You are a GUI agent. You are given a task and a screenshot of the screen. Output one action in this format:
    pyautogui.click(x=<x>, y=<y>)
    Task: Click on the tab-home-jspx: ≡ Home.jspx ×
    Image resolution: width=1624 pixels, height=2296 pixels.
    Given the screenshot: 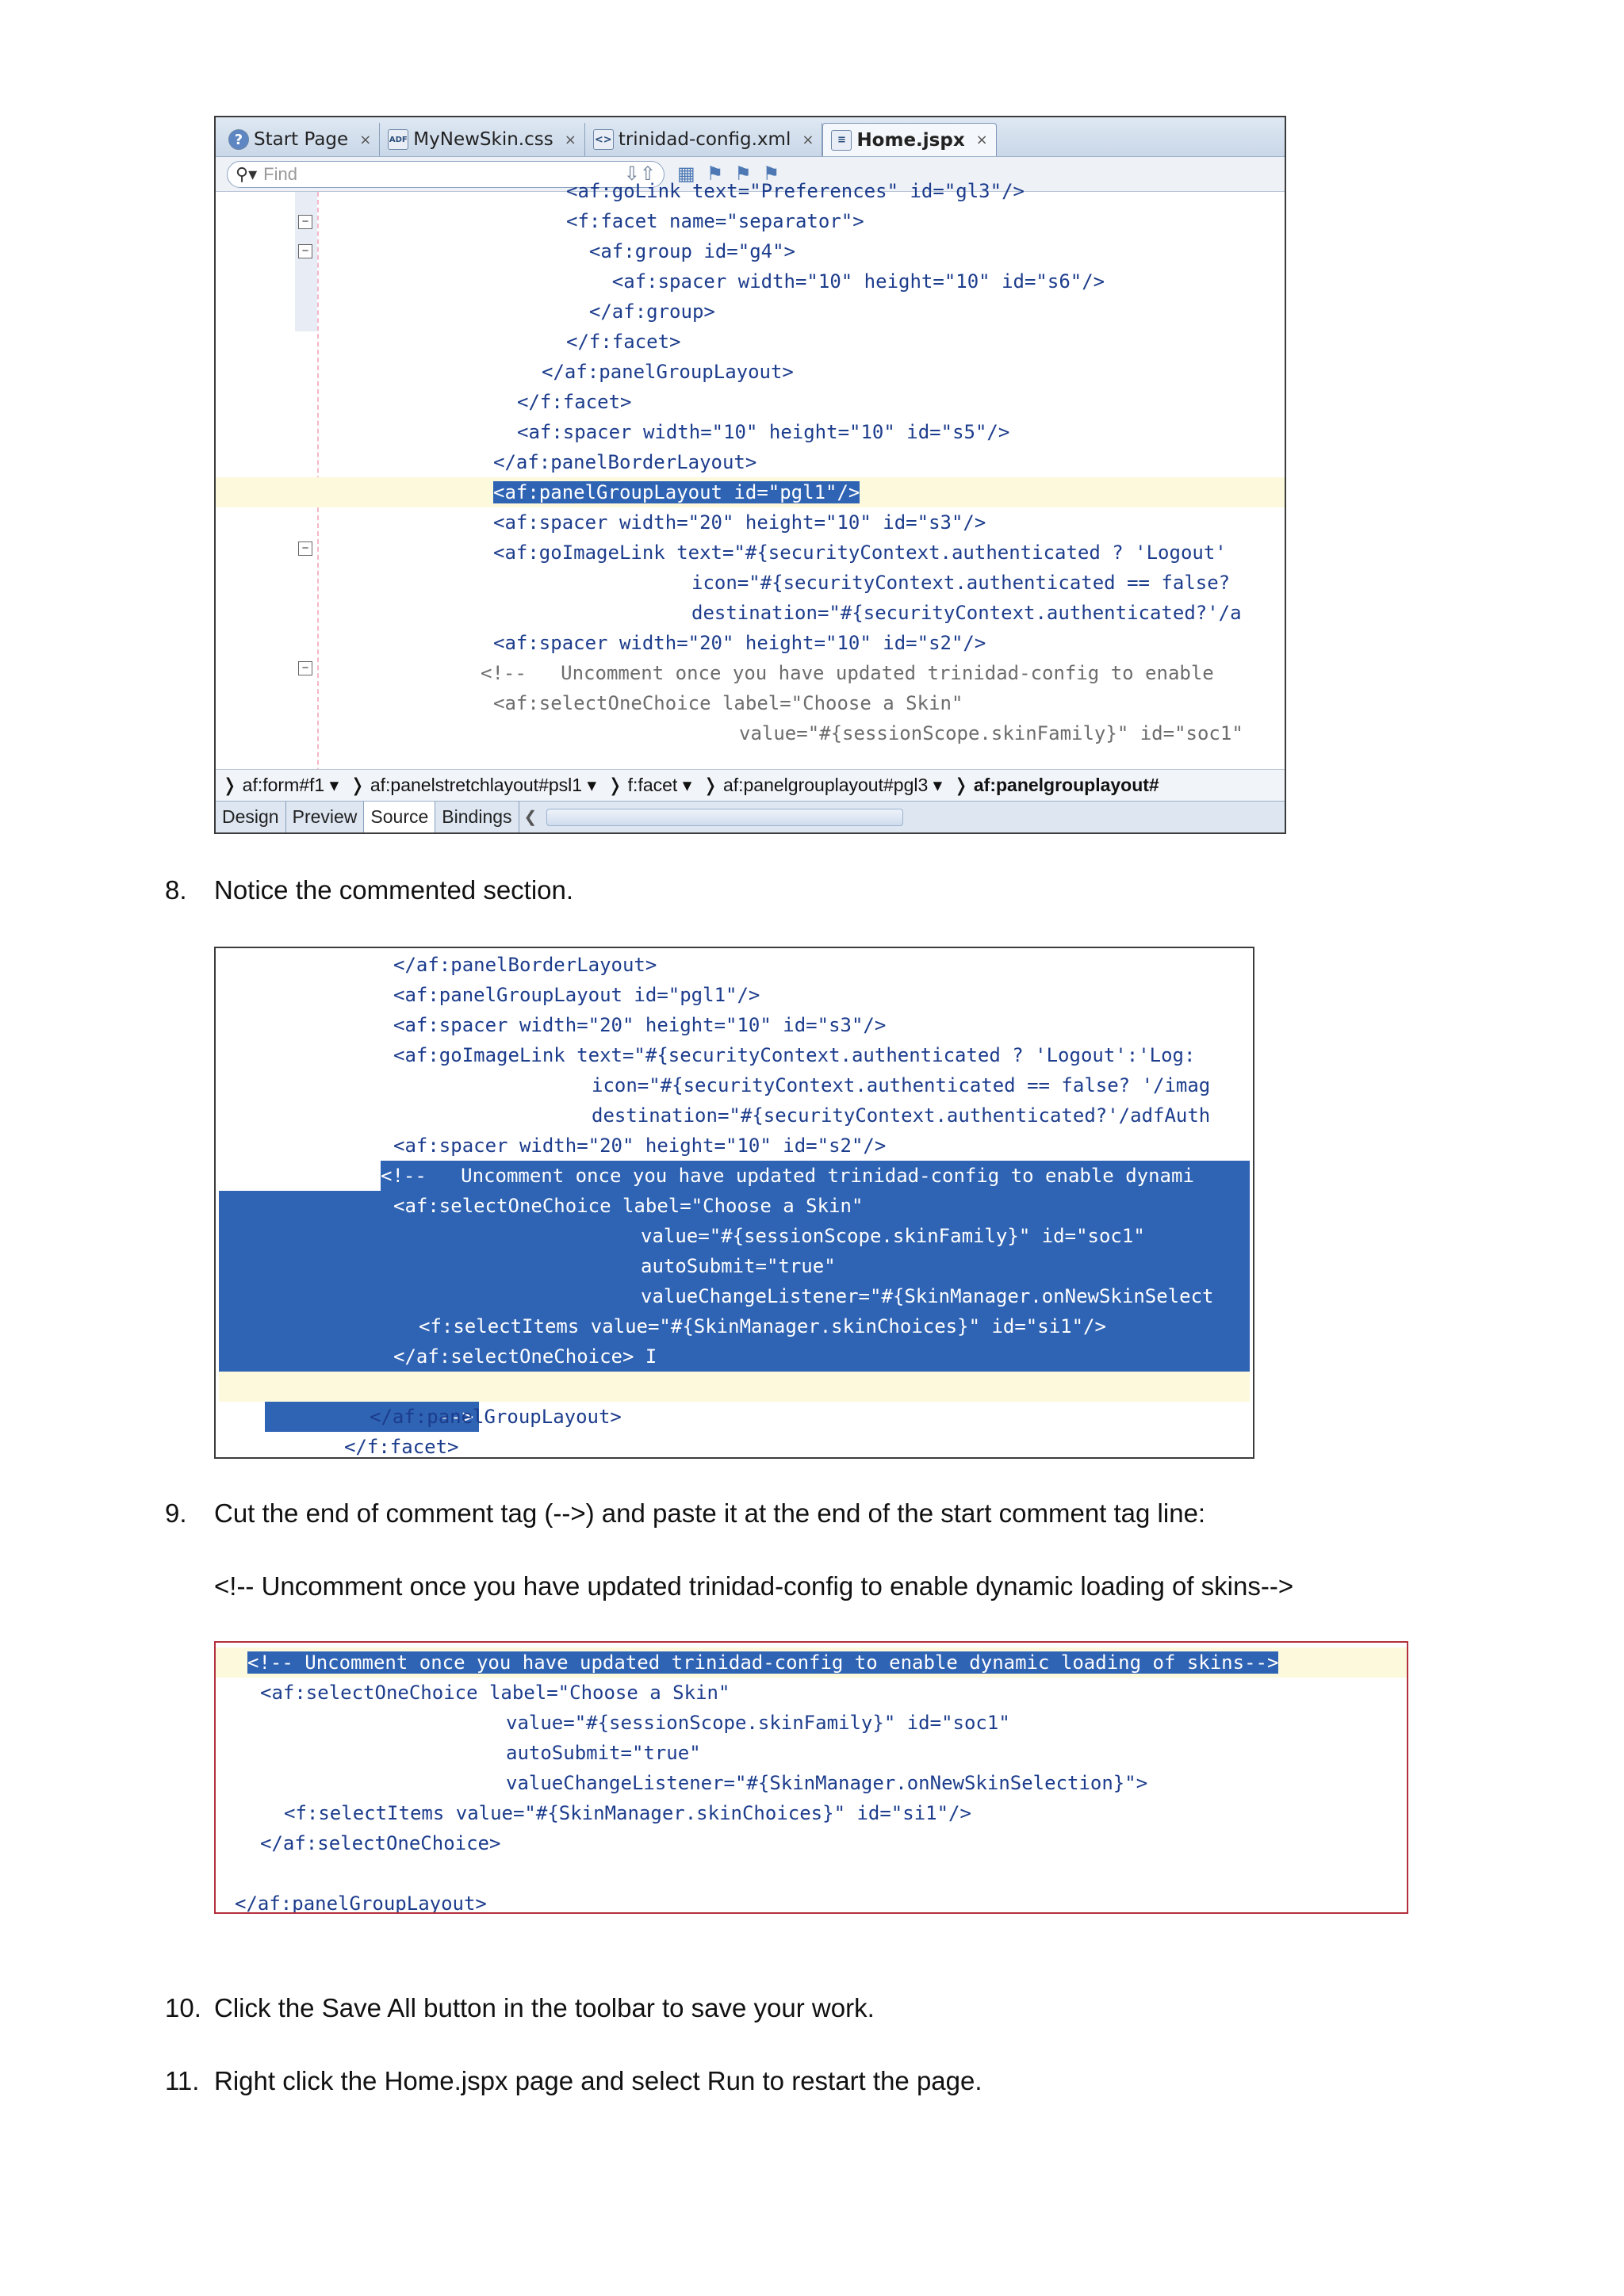 What is the action you would take?
    pyautogui.click(x=910, y=139)
    